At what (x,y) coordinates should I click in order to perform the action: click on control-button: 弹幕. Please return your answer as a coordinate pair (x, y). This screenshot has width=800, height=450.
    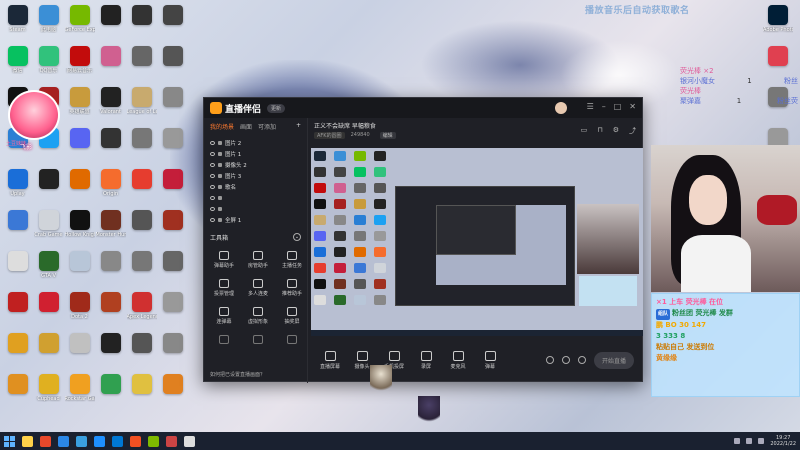
    Looking at the image, I should click on (490, 360).